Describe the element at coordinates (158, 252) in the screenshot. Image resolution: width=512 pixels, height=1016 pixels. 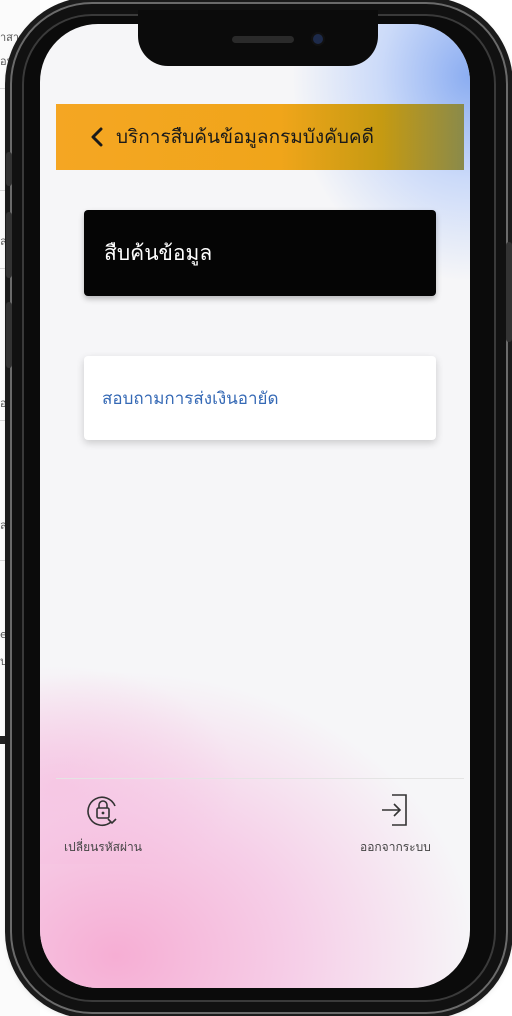
I see `search-info-label: สืบค้นข้อมูล` at that location.